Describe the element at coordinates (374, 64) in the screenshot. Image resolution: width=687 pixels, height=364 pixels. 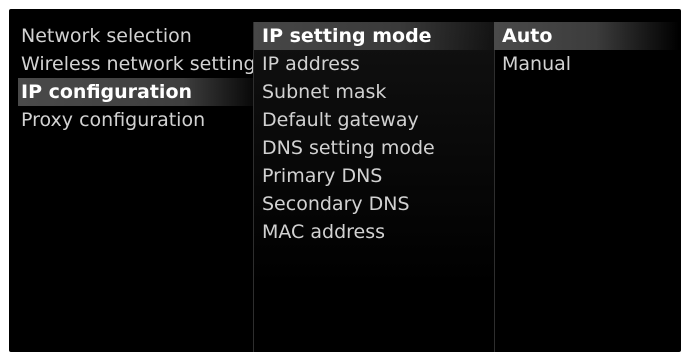
I see `menu-item-ip-address: IP address` at that location.